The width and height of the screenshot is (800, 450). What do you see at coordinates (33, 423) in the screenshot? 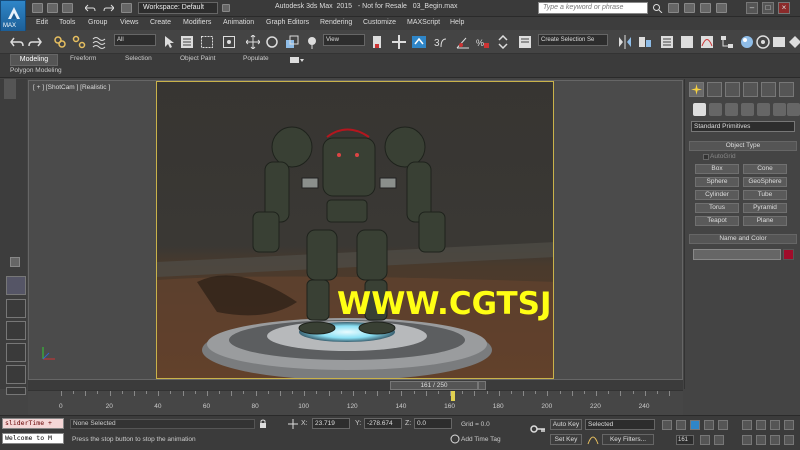
I see `maxscript-listener-output: sliderTime +` at bounding box center [33, 423].